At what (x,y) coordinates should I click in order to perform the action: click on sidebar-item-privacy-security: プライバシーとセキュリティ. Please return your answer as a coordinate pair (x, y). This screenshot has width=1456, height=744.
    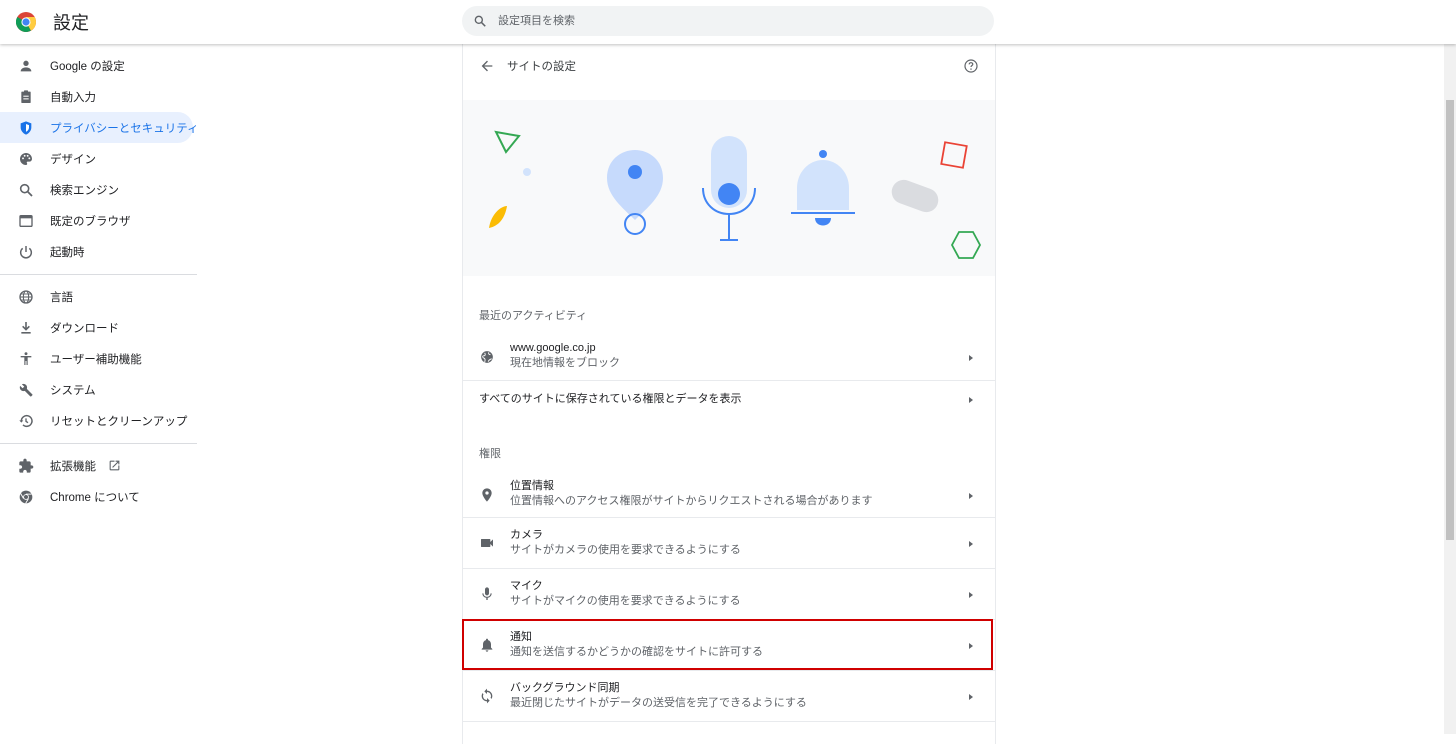
    Looking at the image, I should click on (99, 127).